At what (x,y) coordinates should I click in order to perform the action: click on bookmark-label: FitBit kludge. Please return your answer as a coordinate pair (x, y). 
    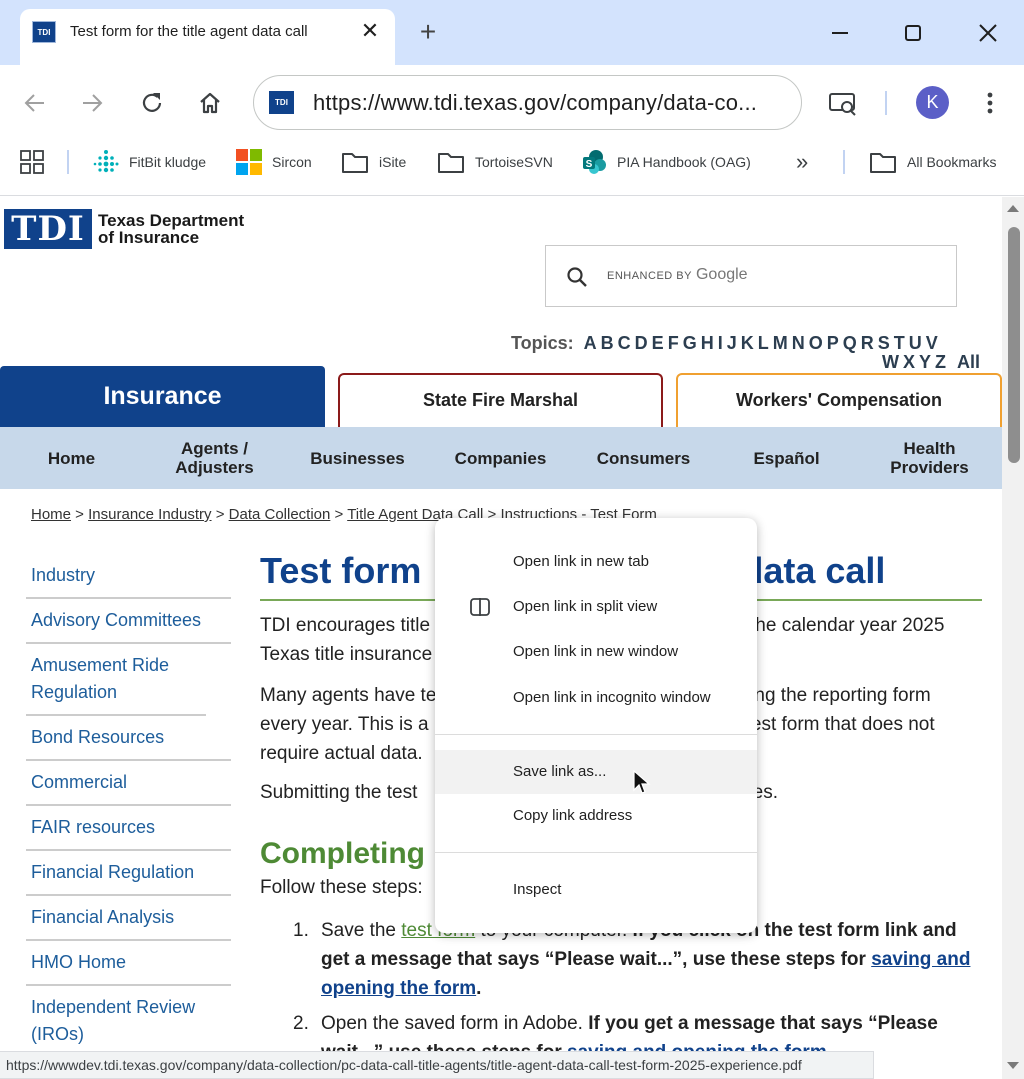
    Looking at the image, I should click on (168, 162).